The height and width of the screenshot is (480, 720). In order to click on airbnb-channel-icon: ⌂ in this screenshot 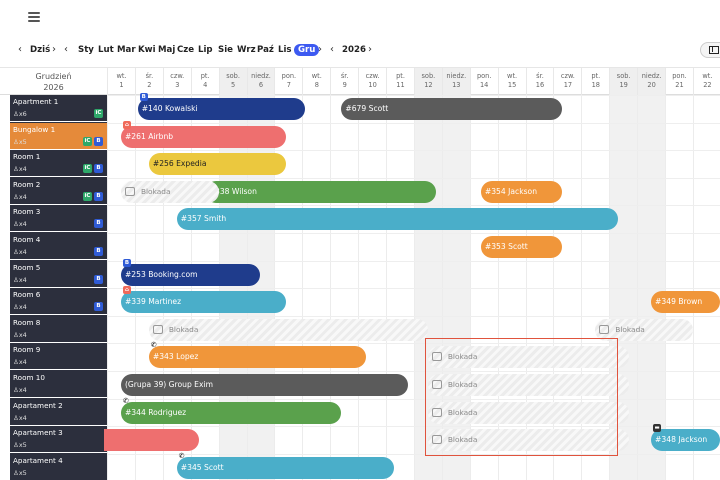, I will do `click(126, 290)`.